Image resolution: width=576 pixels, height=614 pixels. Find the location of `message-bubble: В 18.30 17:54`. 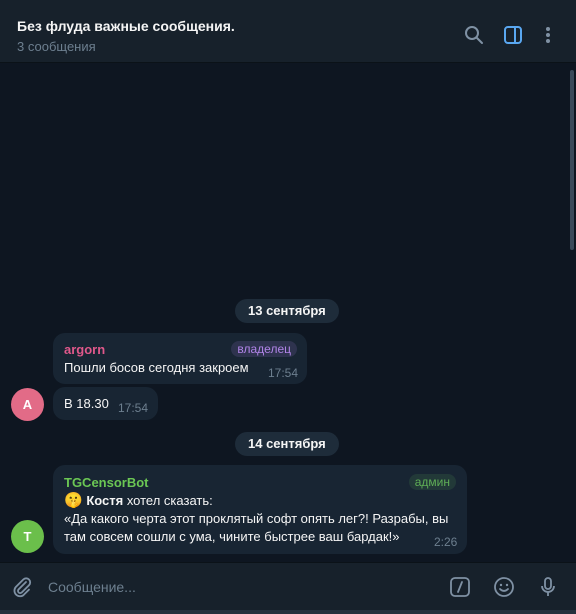

message-bubble: В 18.30 17:54 is located at coordinates (105, 403).